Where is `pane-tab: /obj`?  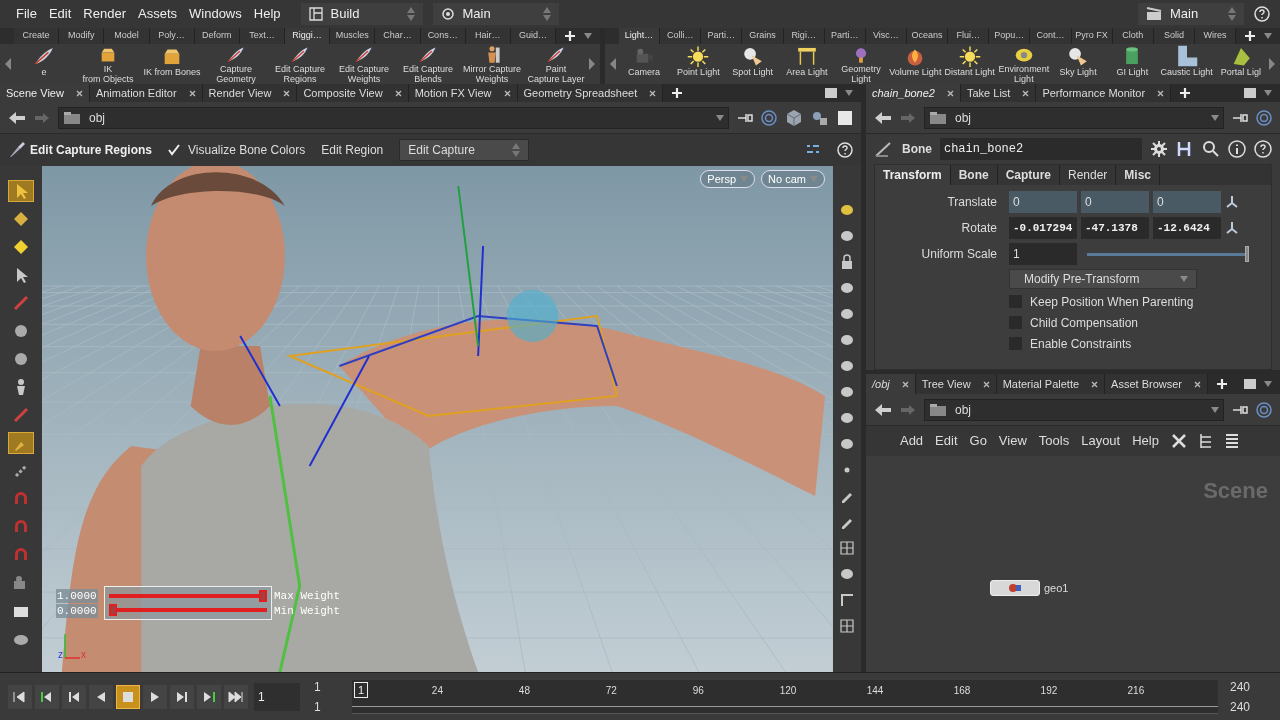 pane-tab: /obj is located at coordinates (890, 384).